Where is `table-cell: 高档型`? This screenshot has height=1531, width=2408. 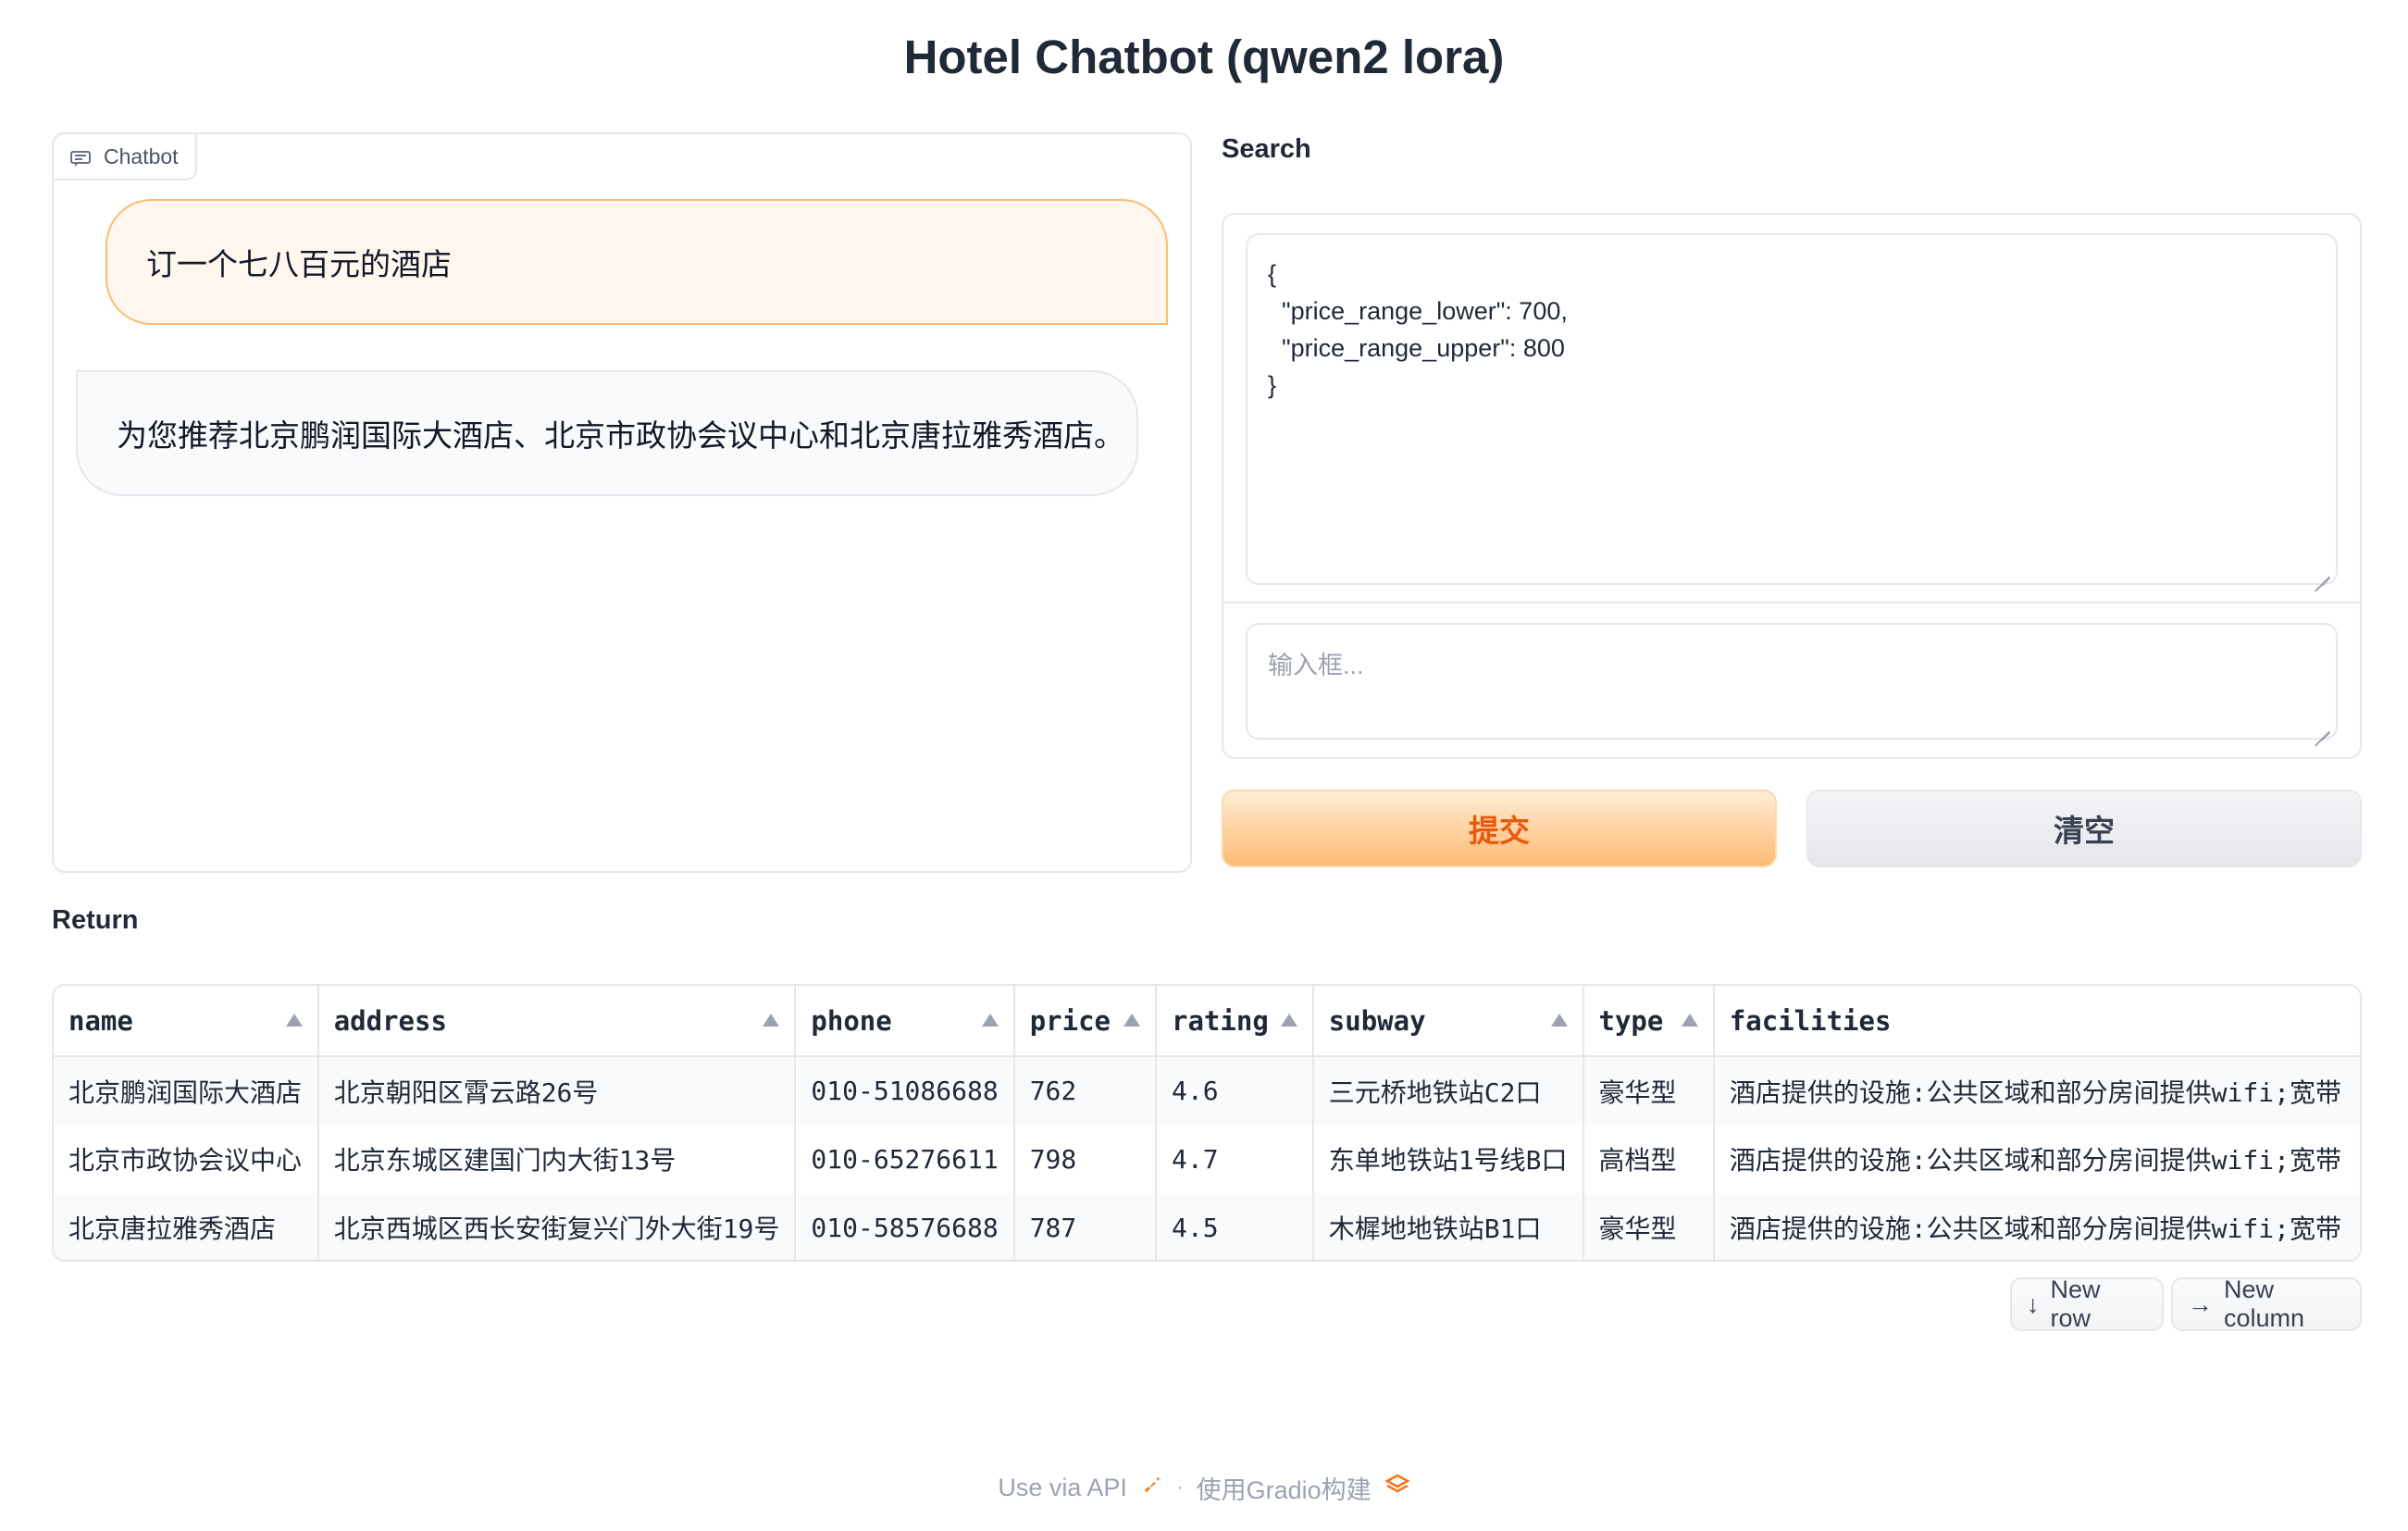
table-cell: 高档型 is located at coordinates (1649, 1159).